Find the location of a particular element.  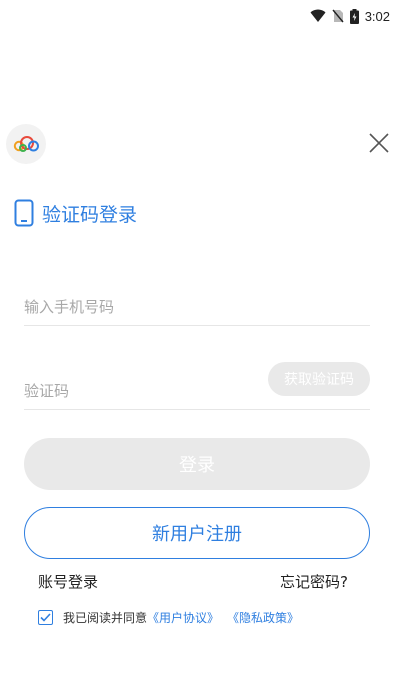

phone-icon is located at coordinates (24, 213).